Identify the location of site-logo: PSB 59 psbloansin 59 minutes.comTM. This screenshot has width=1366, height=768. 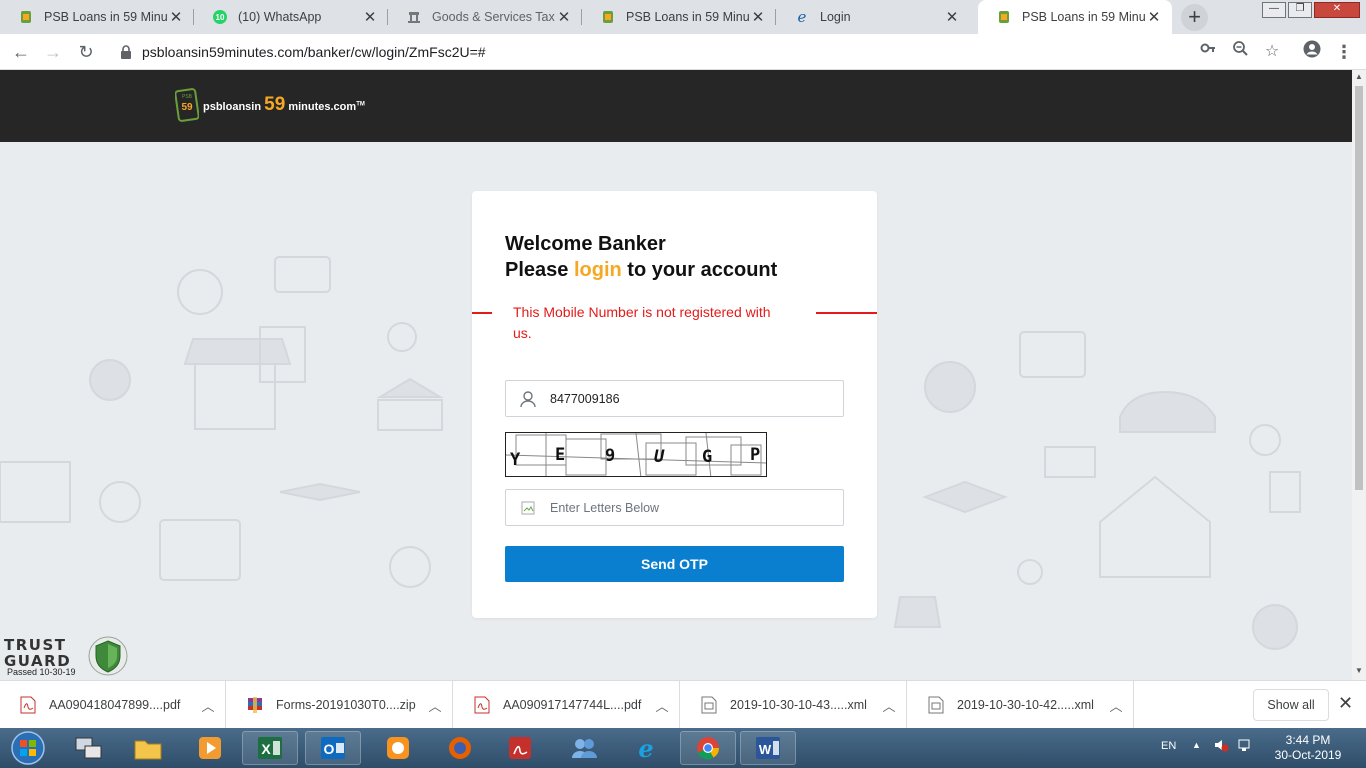
(270, 105).